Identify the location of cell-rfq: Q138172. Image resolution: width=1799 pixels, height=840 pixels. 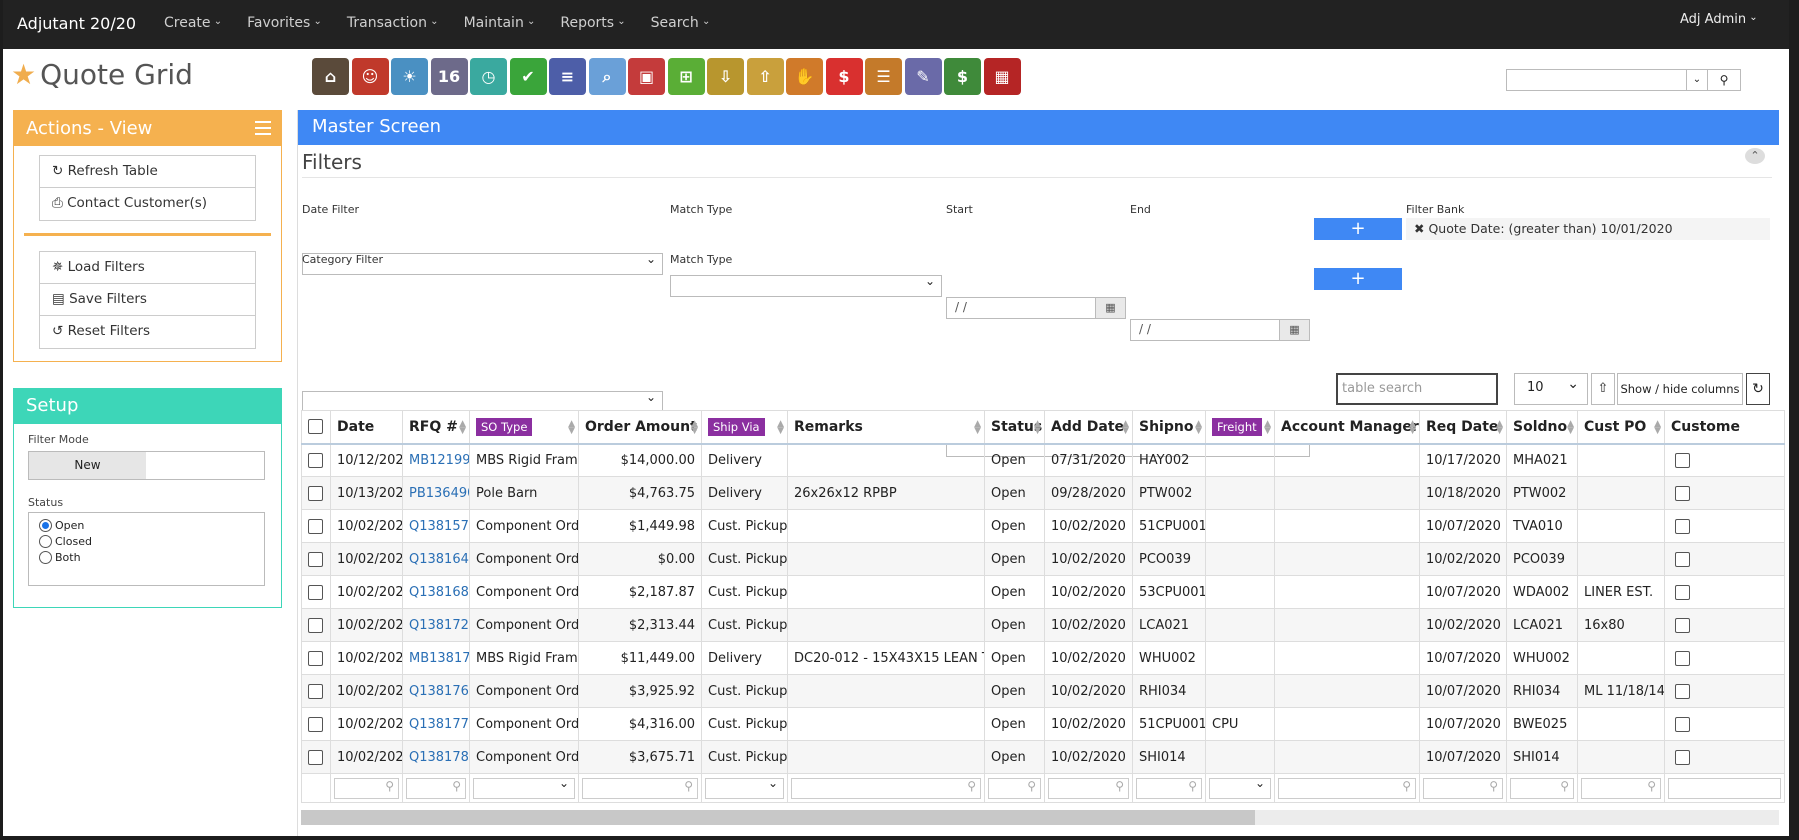
(436, 625).